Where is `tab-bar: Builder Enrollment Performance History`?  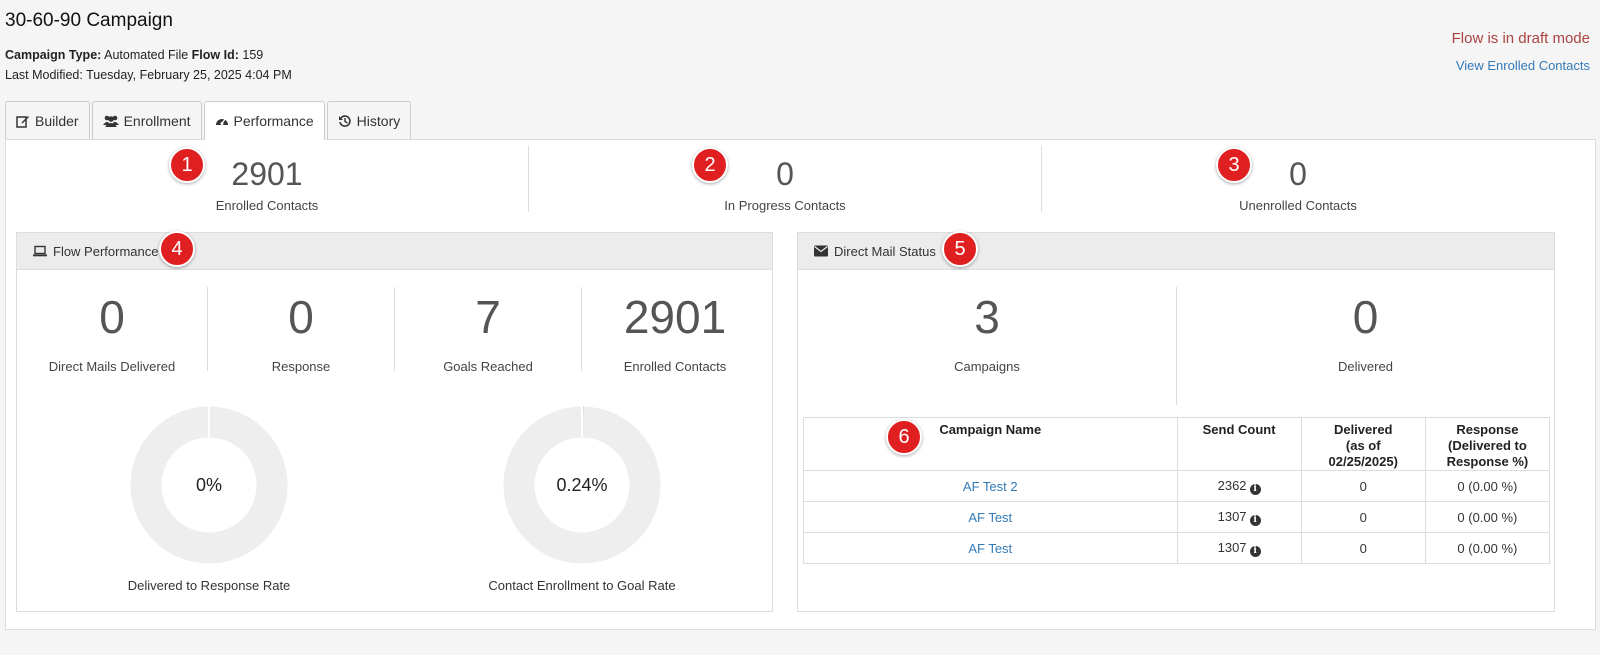 tab-bar: Builder Enrollment Performance History is located at coordinates (209, 120).